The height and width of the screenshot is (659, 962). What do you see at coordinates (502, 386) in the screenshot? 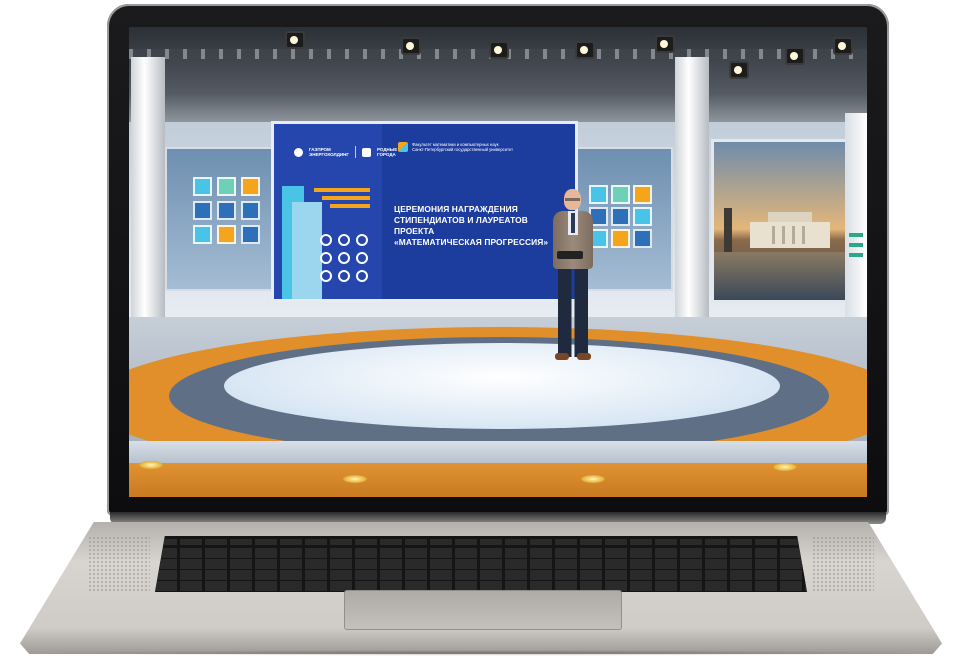
I see `floor-center-disc` at bounding box center [502, 386].